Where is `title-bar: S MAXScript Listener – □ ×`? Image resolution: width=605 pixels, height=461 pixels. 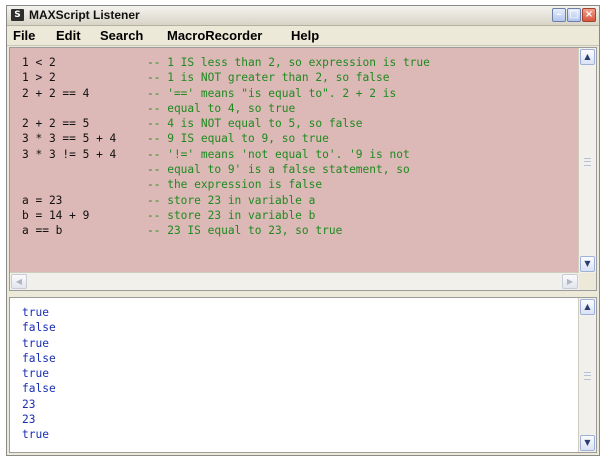
title-bar: S MAXScript Listener – □ × is located at coordinates (303, 16).